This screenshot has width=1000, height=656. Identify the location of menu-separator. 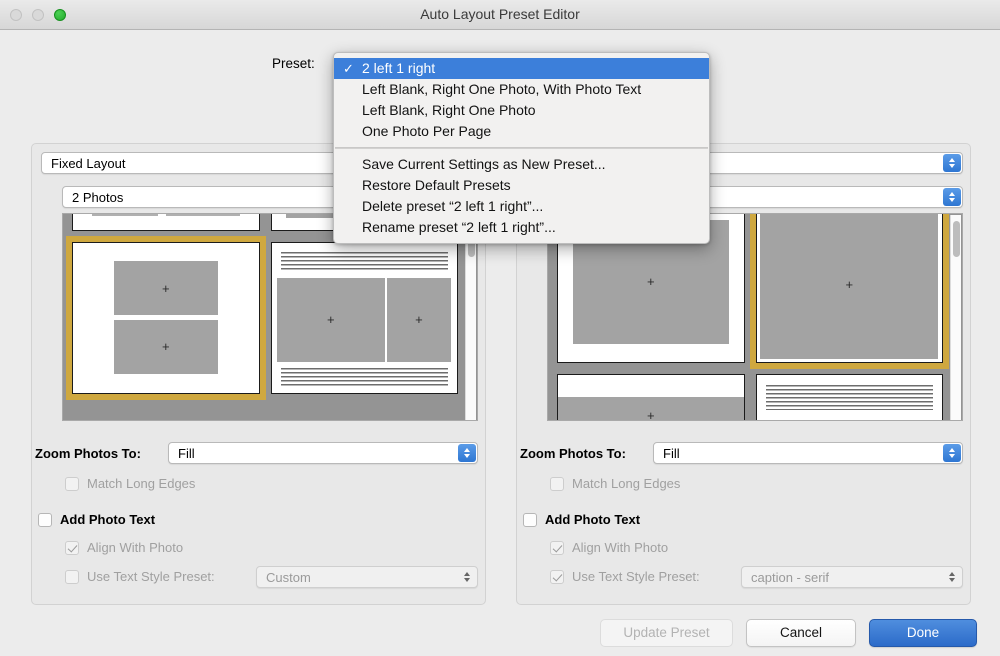
(521, 148).